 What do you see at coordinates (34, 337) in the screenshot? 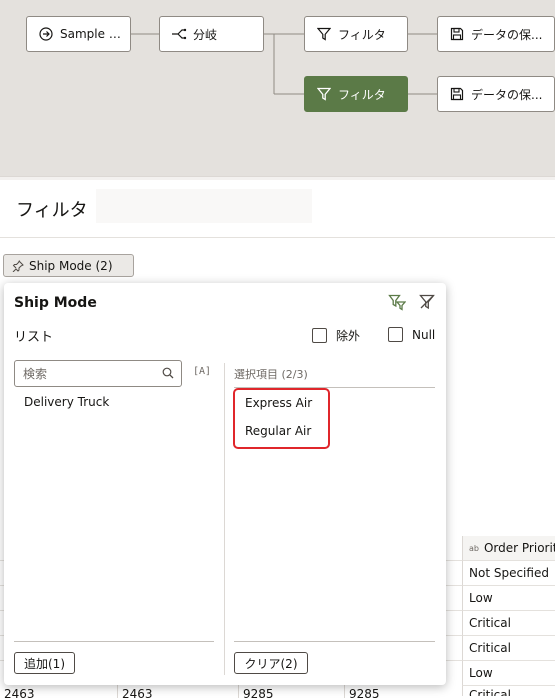
I see `list-type-label: リスト` at bounding box center [34, 337].